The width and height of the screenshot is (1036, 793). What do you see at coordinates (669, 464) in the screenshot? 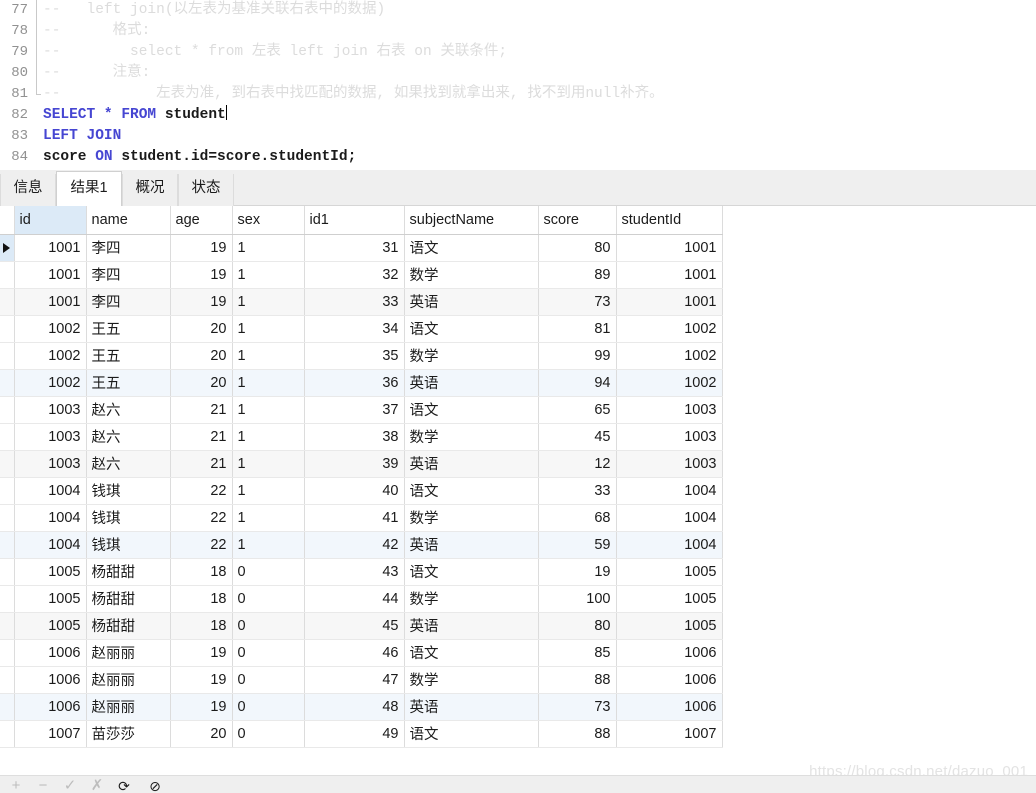
I see `cell-studentId: 1003` at bounding box center [669, 464].